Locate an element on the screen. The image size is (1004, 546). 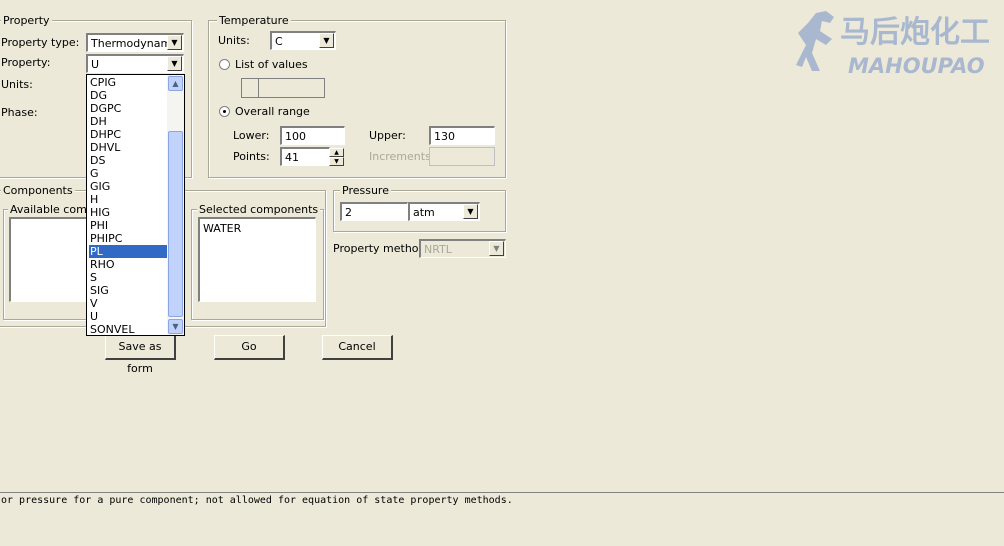
list-of-values-label: List of values is located at coordinates (271, 64).